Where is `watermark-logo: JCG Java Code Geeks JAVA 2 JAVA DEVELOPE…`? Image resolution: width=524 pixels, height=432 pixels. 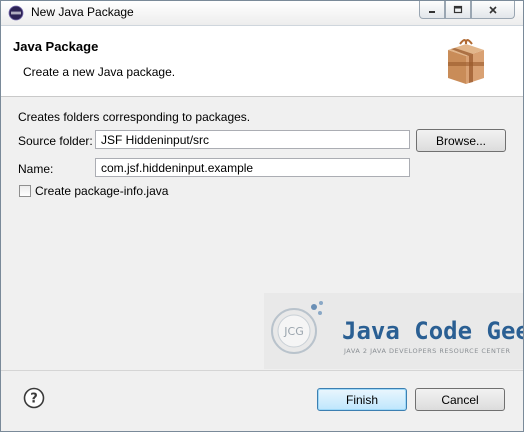
watermark-logo: JCG Java Code Geeks JAVA 2 JAVA DEVELOPE… is located at coordinates (394, 331).